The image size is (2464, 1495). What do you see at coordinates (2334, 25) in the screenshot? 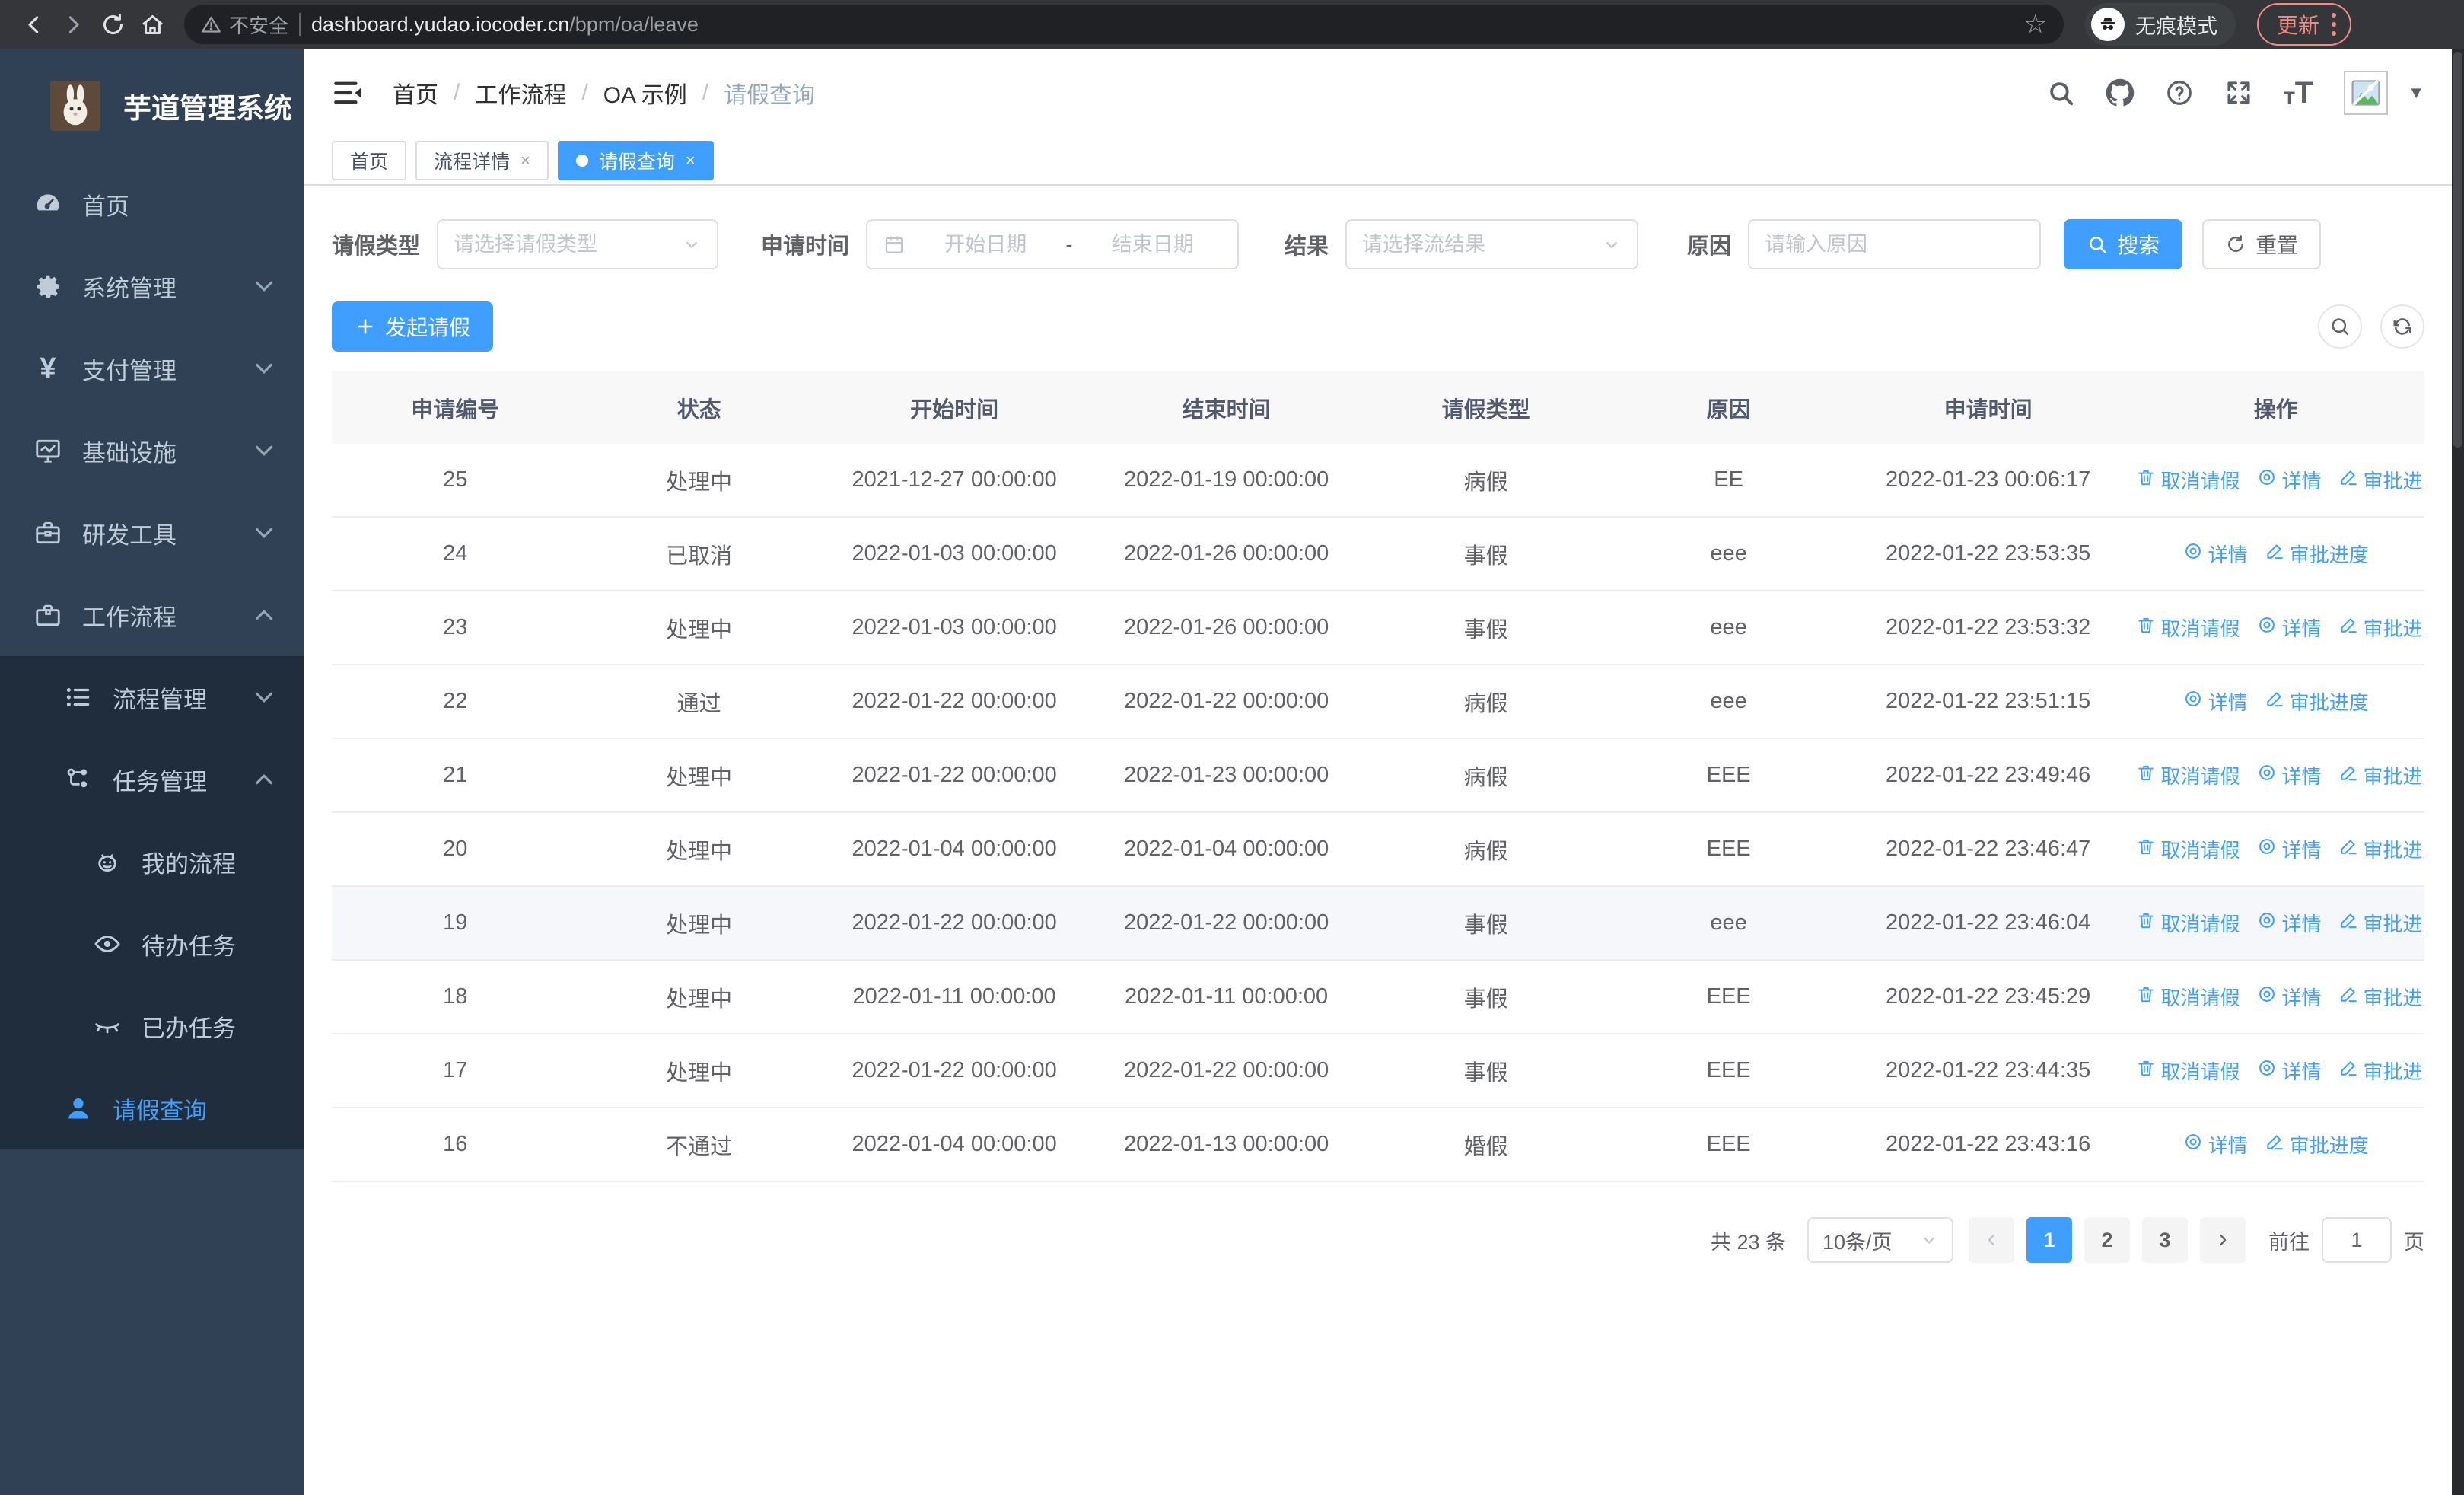
I see `menu-dots-icon` at bounding box center [2334, 25].